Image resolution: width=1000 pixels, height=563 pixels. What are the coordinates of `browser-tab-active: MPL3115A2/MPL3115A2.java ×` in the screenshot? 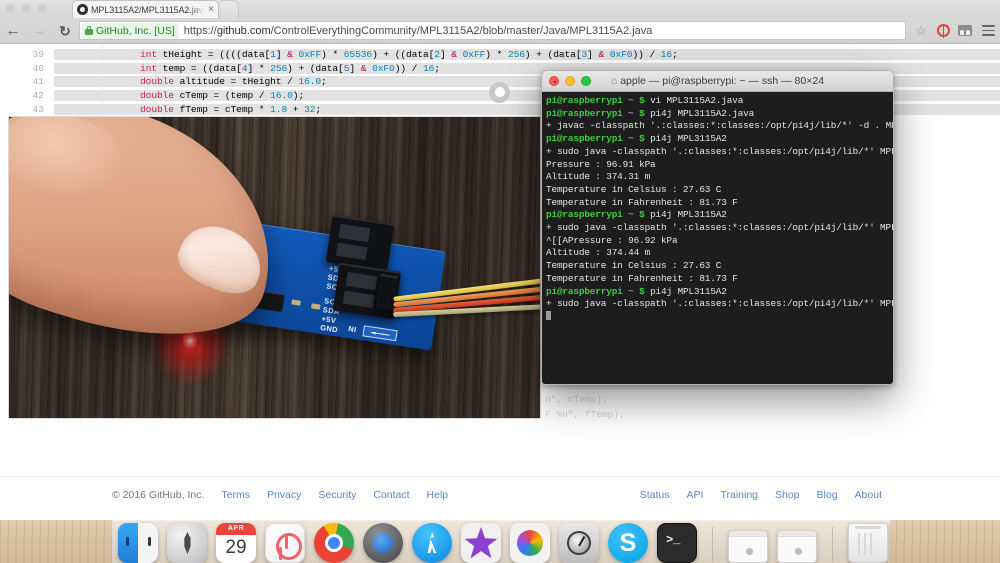 It's located at (145, 9).